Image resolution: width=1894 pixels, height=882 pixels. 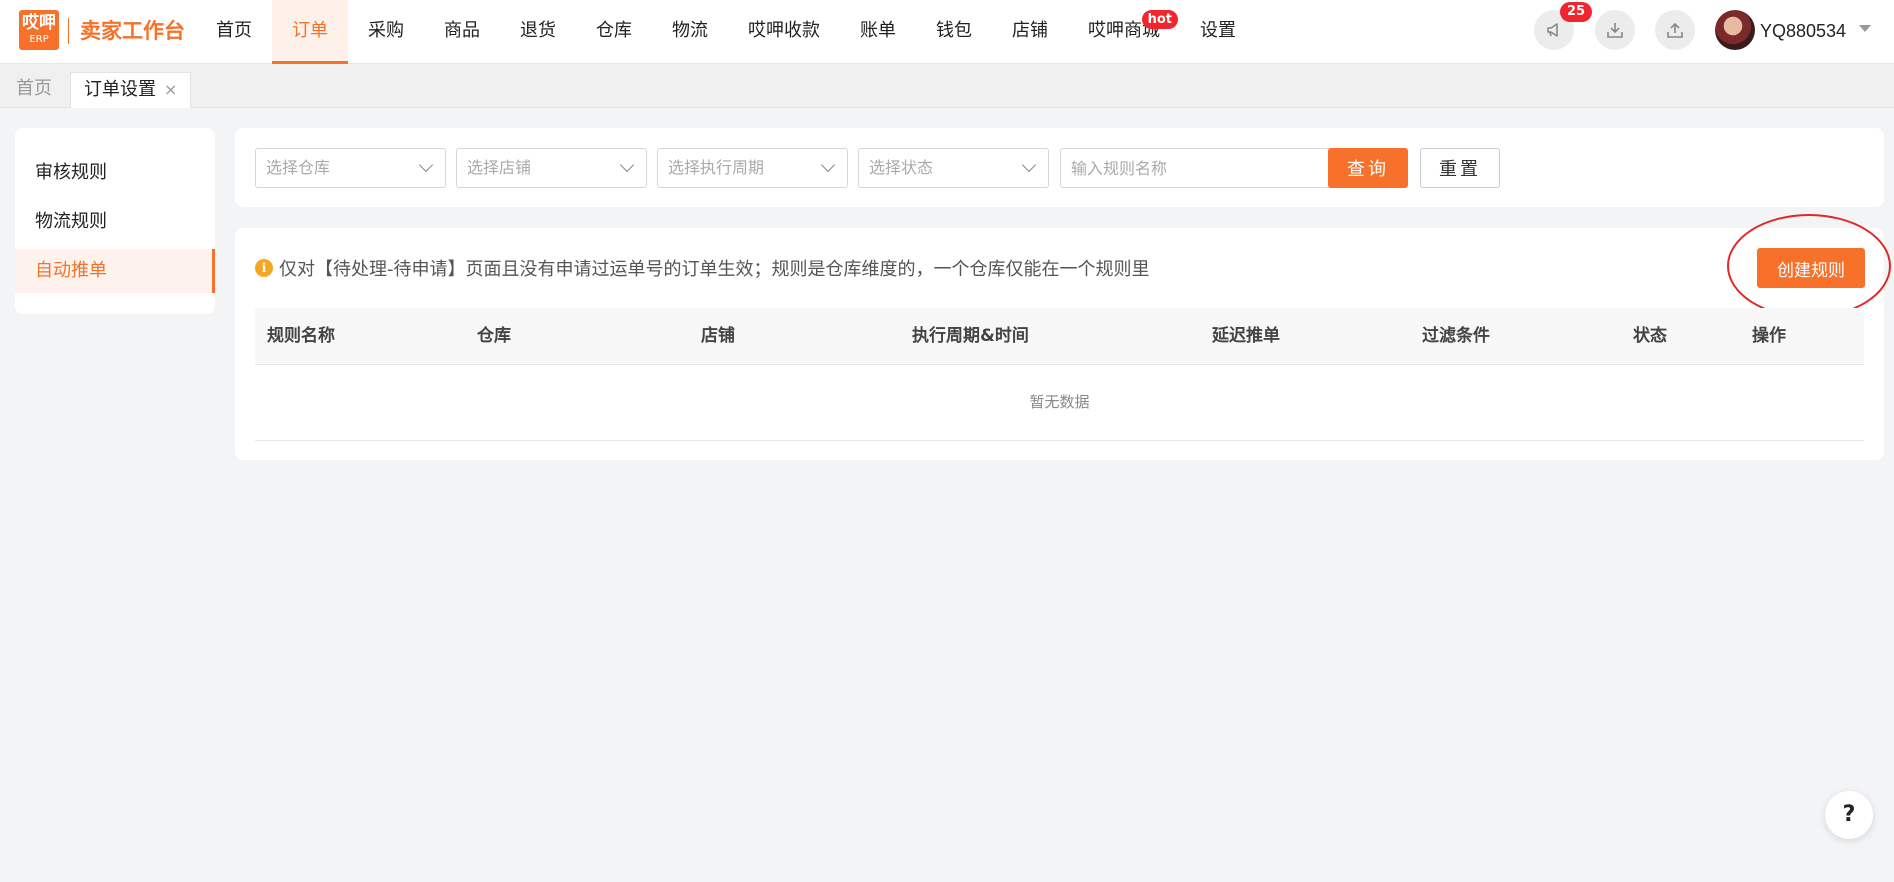 I want to click on nav-item-bills: 账单, so click(x=878, y=32).